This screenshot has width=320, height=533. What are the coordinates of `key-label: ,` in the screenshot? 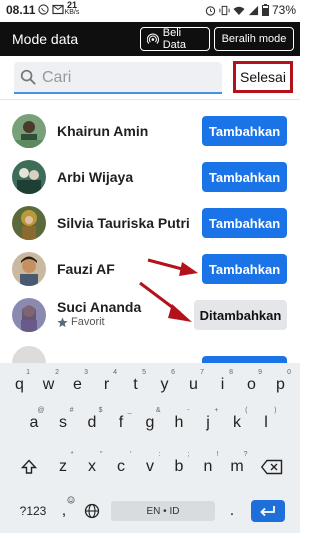 It's located at (64, 510).